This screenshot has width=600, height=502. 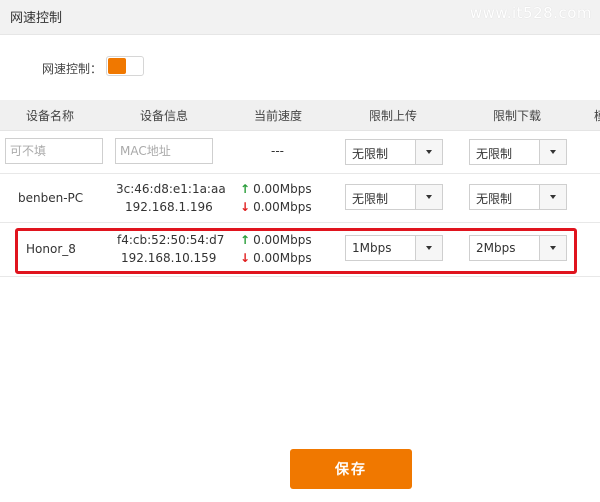 What do you see at coordinates (51, 198) in the screenshot?
I see `device-name: benben-PC` at bounding box center [51, 198].